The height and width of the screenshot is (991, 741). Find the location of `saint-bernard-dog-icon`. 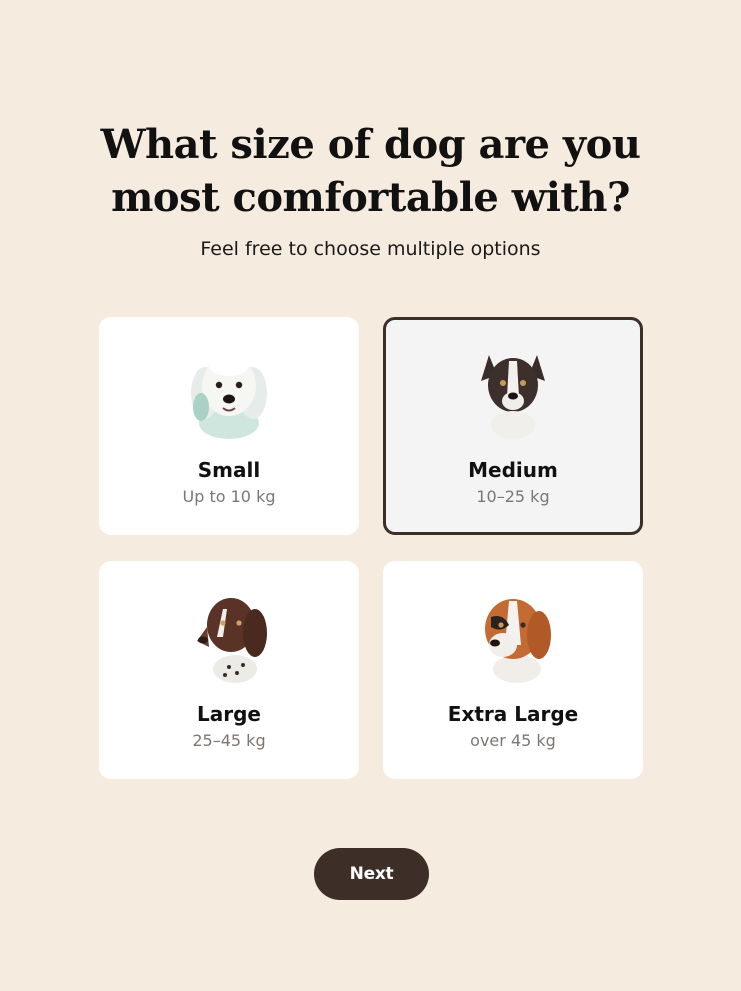

saint-bernard-dog-icon is located at coordinates (518, 641).